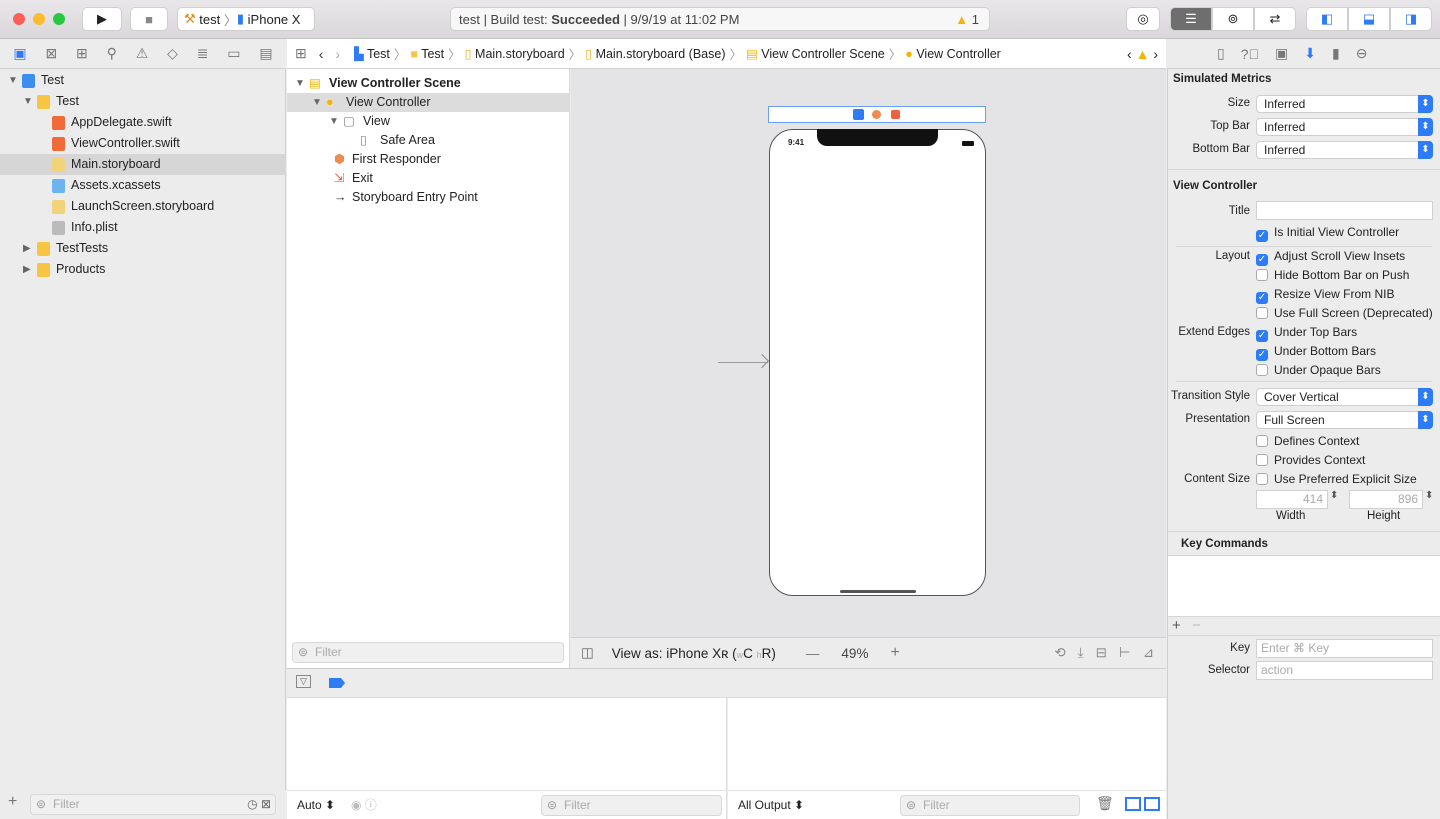 Image resolution: width=1440 pixels, height=819 pixels. I want to click on outline-item: ▼ ● View Controller, so click(428, 102).